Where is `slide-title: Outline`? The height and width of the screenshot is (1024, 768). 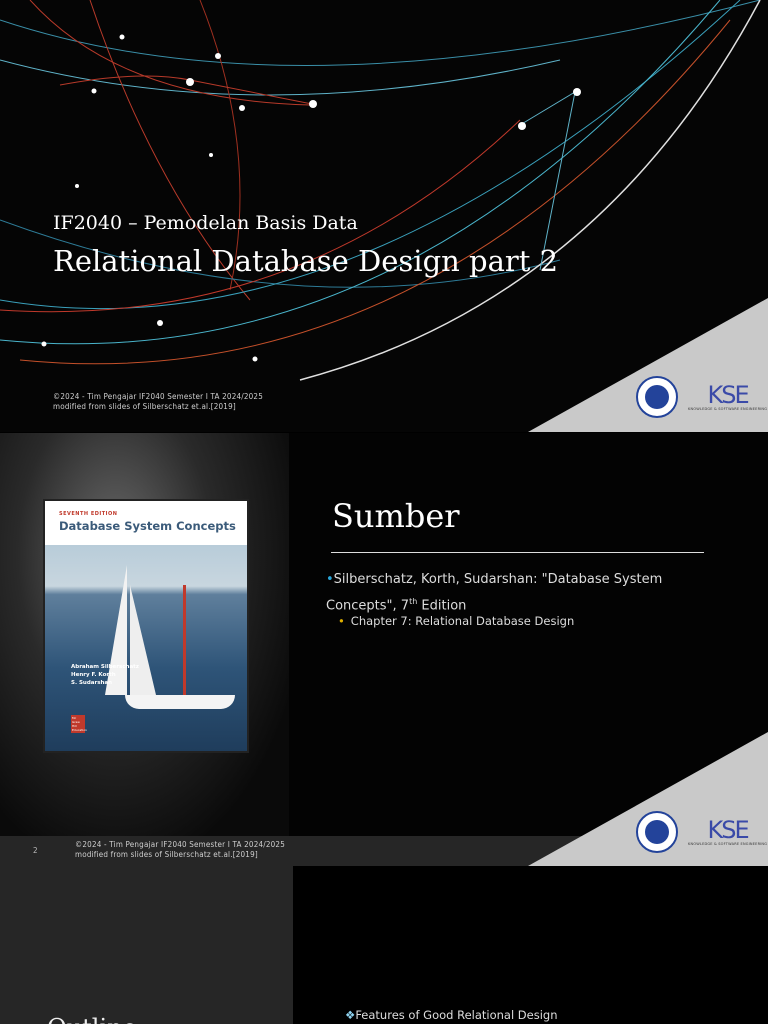
slide-title: Outline is located at coordinates (92, 1019).